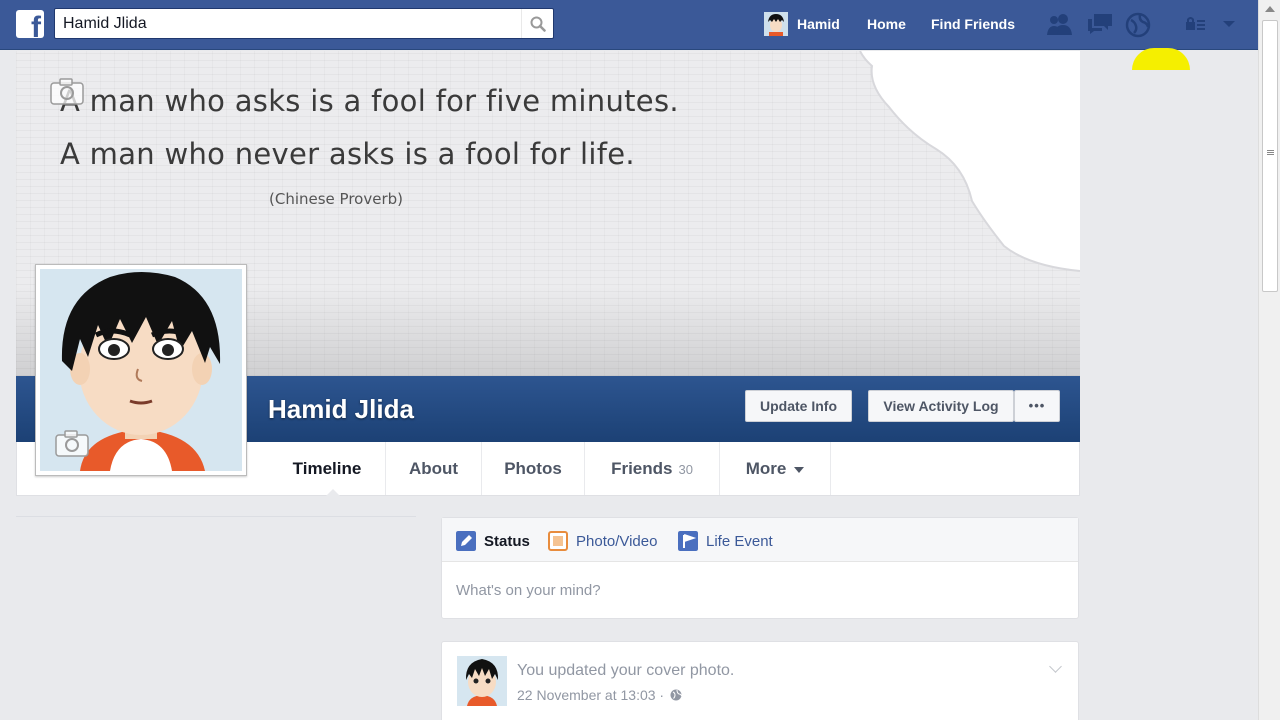 This screenshot has width=1280, height=720. Describe the element at coordinates (30, 24) in the screenshot. I see `facebook-logo-icon: f` at that location.